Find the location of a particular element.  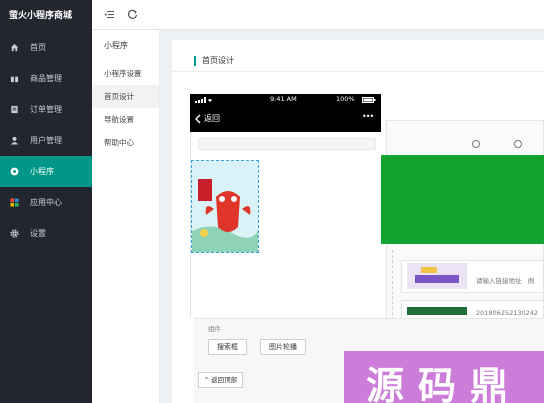

phone-time: 9:41 AM is located at coordinates (283, 99).